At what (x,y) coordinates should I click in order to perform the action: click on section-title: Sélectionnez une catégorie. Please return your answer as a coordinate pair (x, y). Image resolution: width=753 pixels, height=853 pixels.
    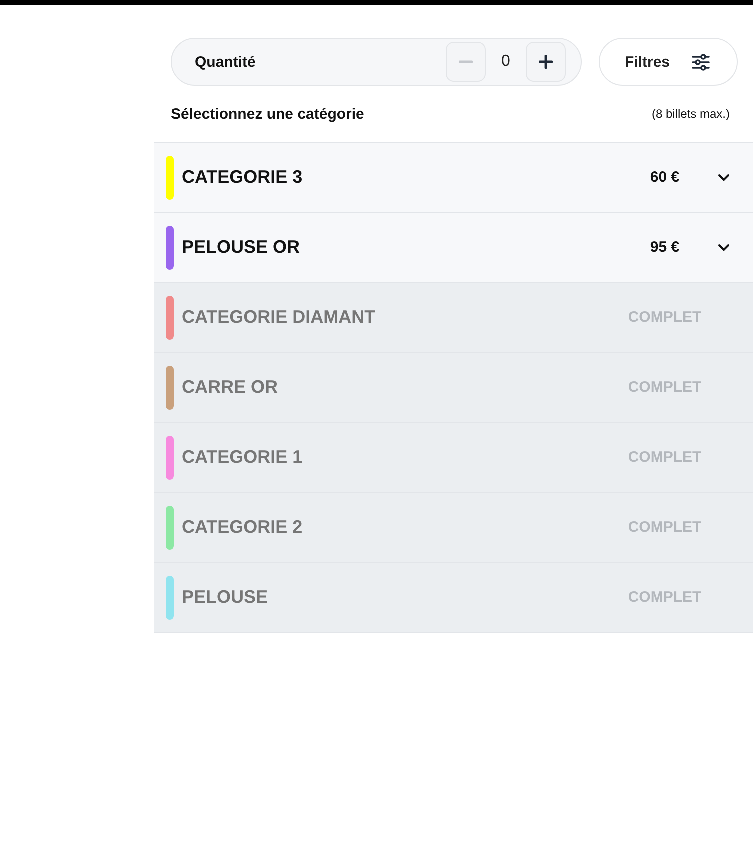
    Looking at the image, I should click on (267, 114).